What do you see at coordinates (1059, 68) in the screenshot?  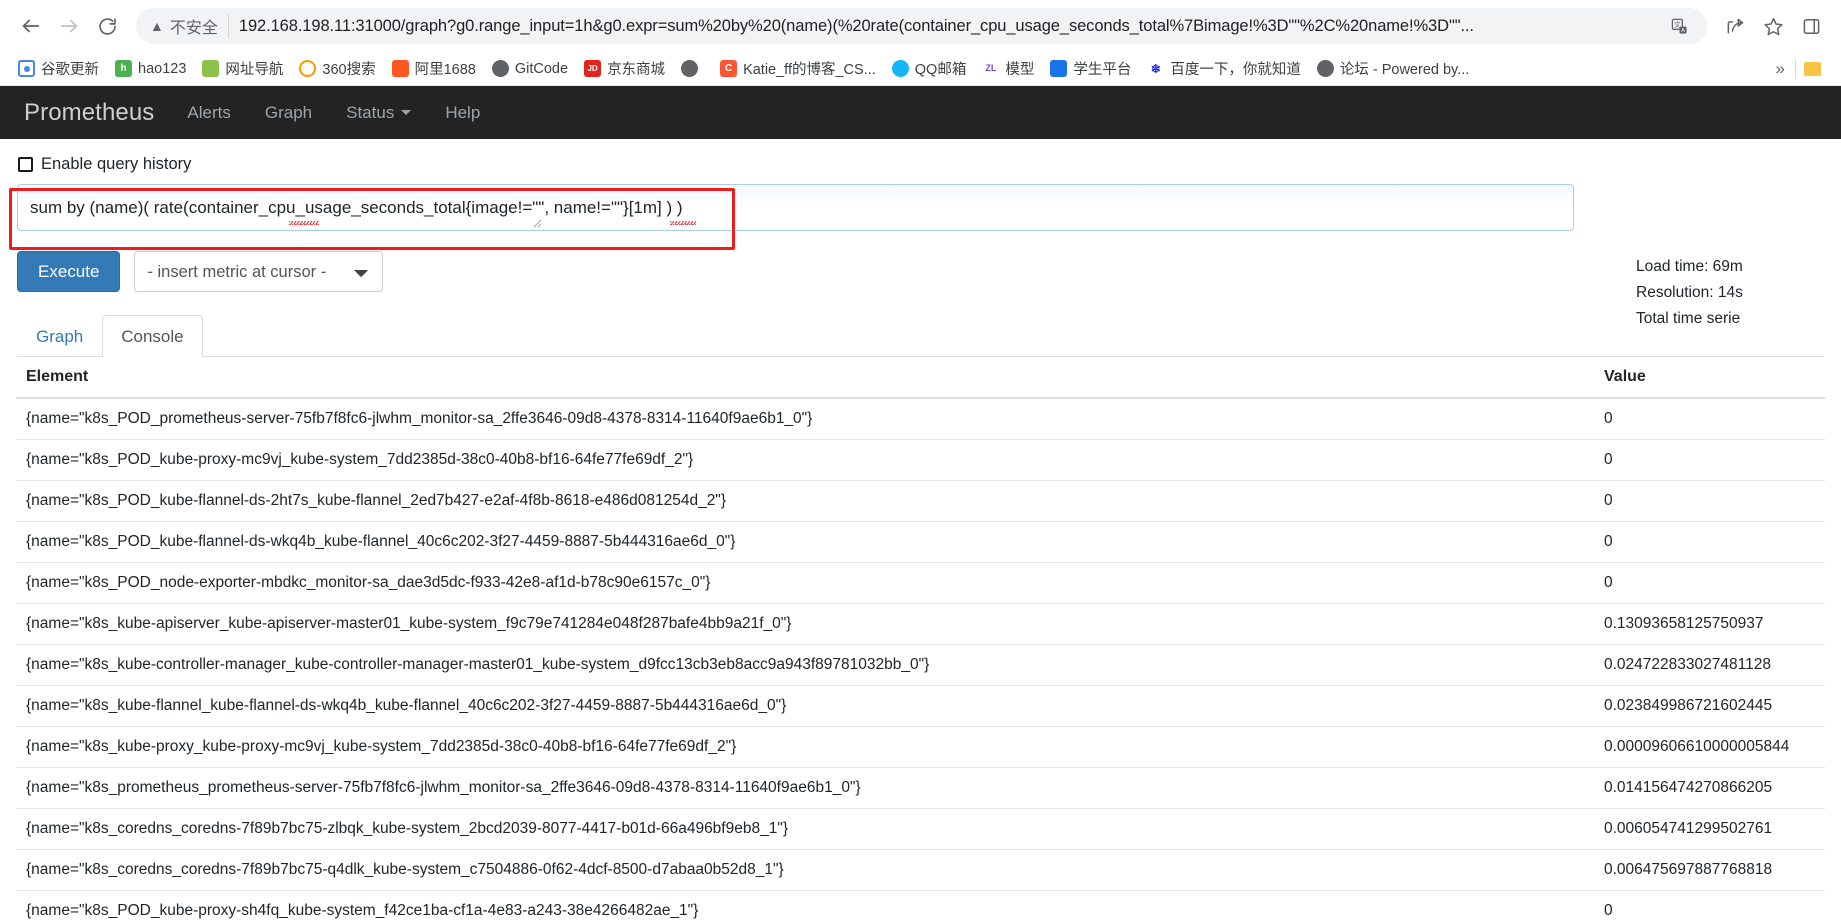 I see `student-platform-icon` at bounding box center [1059, 68].